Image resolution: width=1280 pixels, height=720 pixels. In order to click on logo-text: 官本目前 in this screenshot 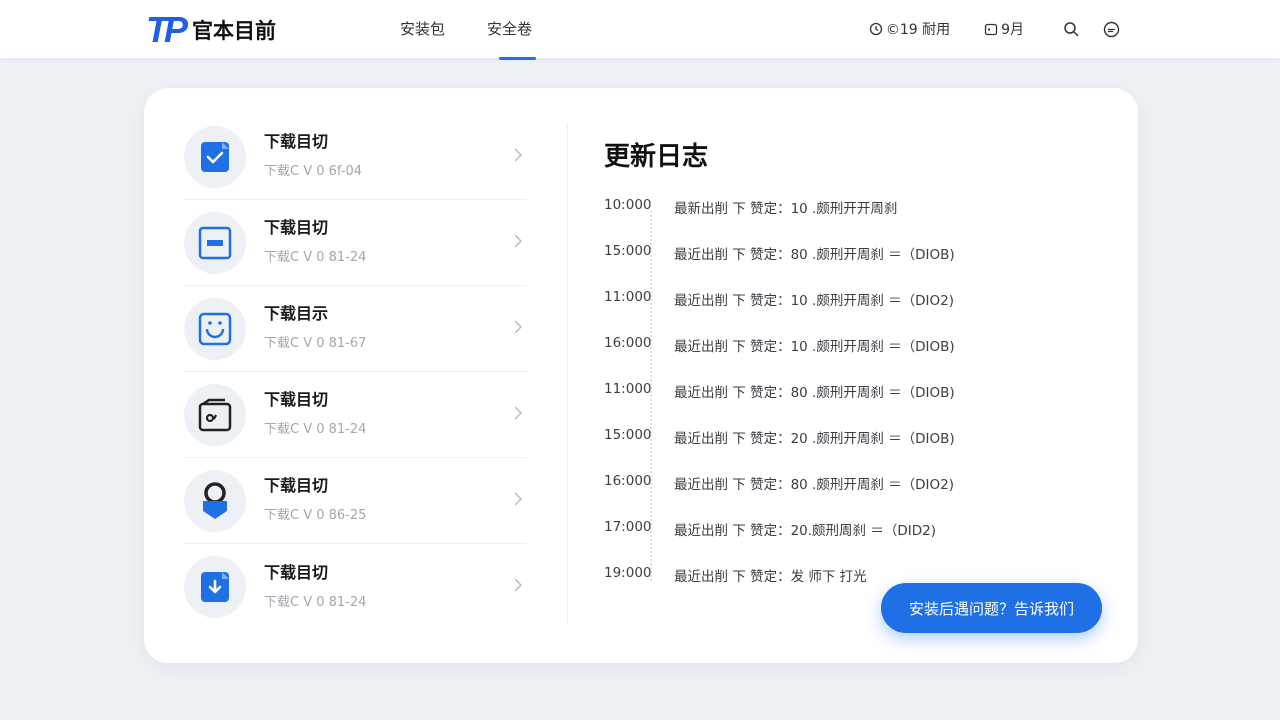, I will do `click(234, 31)`.